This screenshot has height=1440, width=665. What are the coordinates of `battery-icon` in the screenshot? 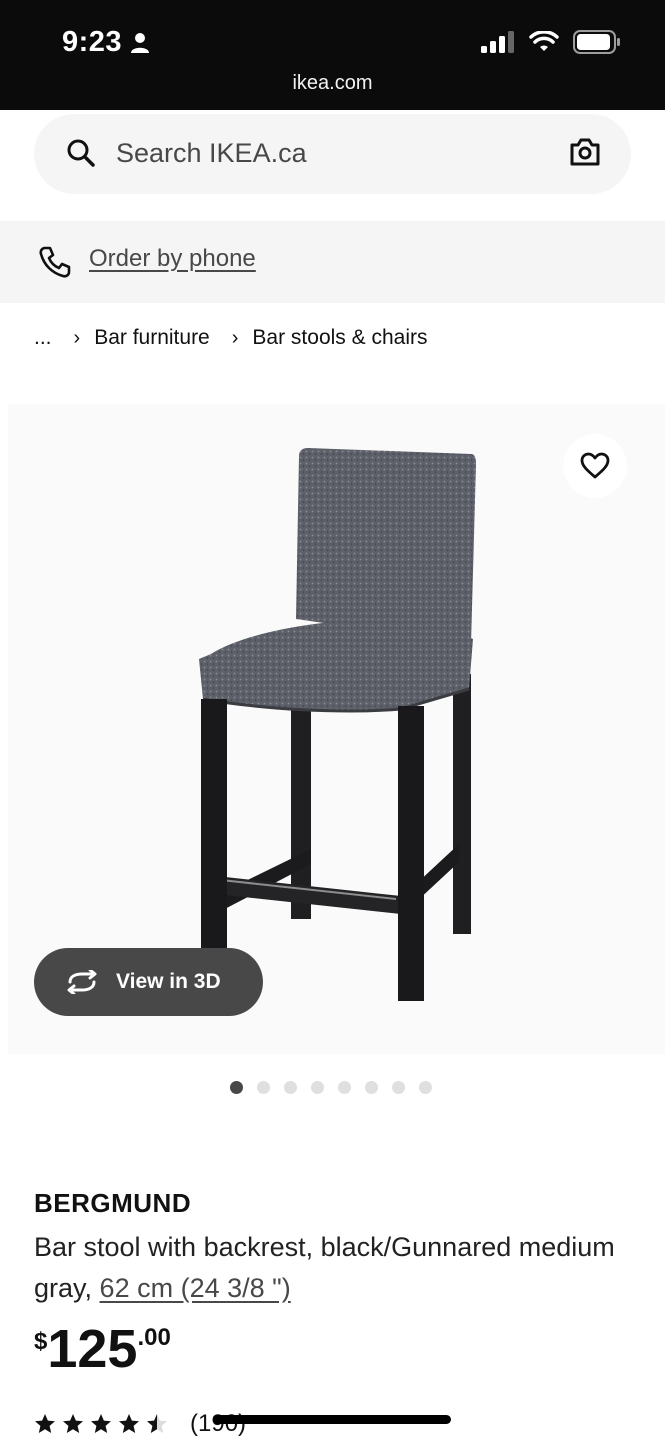 It's located at (596, 42).